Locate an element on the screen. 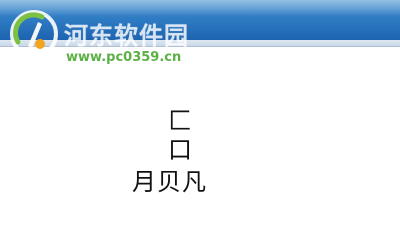  character-line-2: 口 is located at coordinates (180, 150).